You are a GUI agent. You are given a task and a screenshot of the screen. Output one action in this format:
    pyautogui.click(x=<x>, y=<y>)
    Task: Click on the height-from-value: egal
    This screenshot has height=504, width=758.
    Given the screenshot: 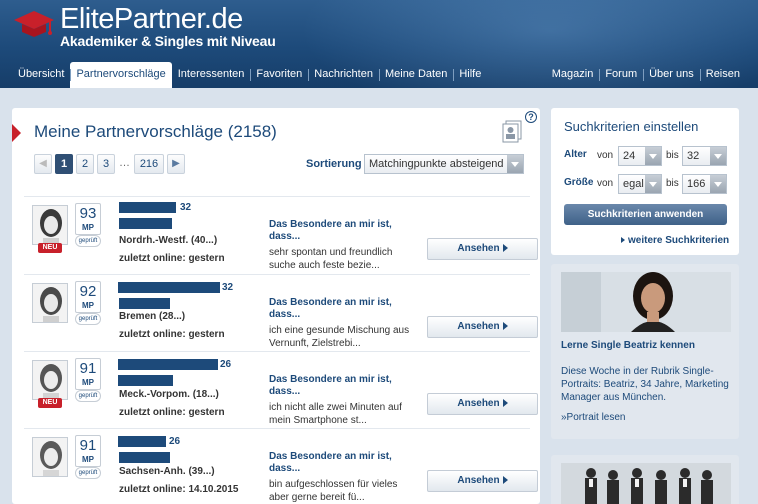 What is the action you would take?
    pyautogui.click(x=633, y=184)
    